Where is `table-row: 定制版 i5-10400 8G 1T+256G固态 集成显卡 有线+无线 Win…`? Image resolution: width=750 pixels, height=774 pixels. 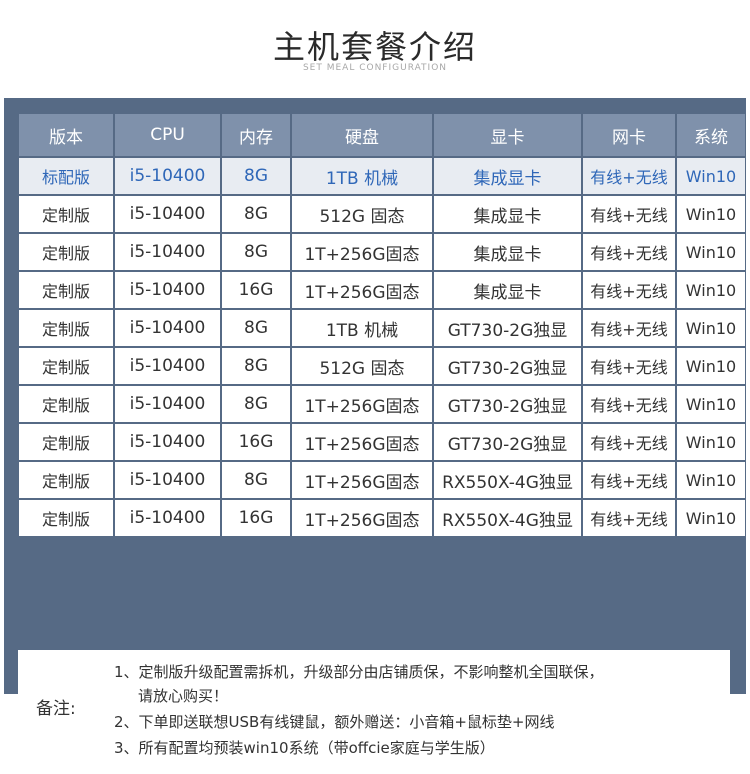
table-row: 定制版 i5-10400 8G 1T+256G固态 集成显卡 有线+无线 Win… is located at coordinates (382, 252).